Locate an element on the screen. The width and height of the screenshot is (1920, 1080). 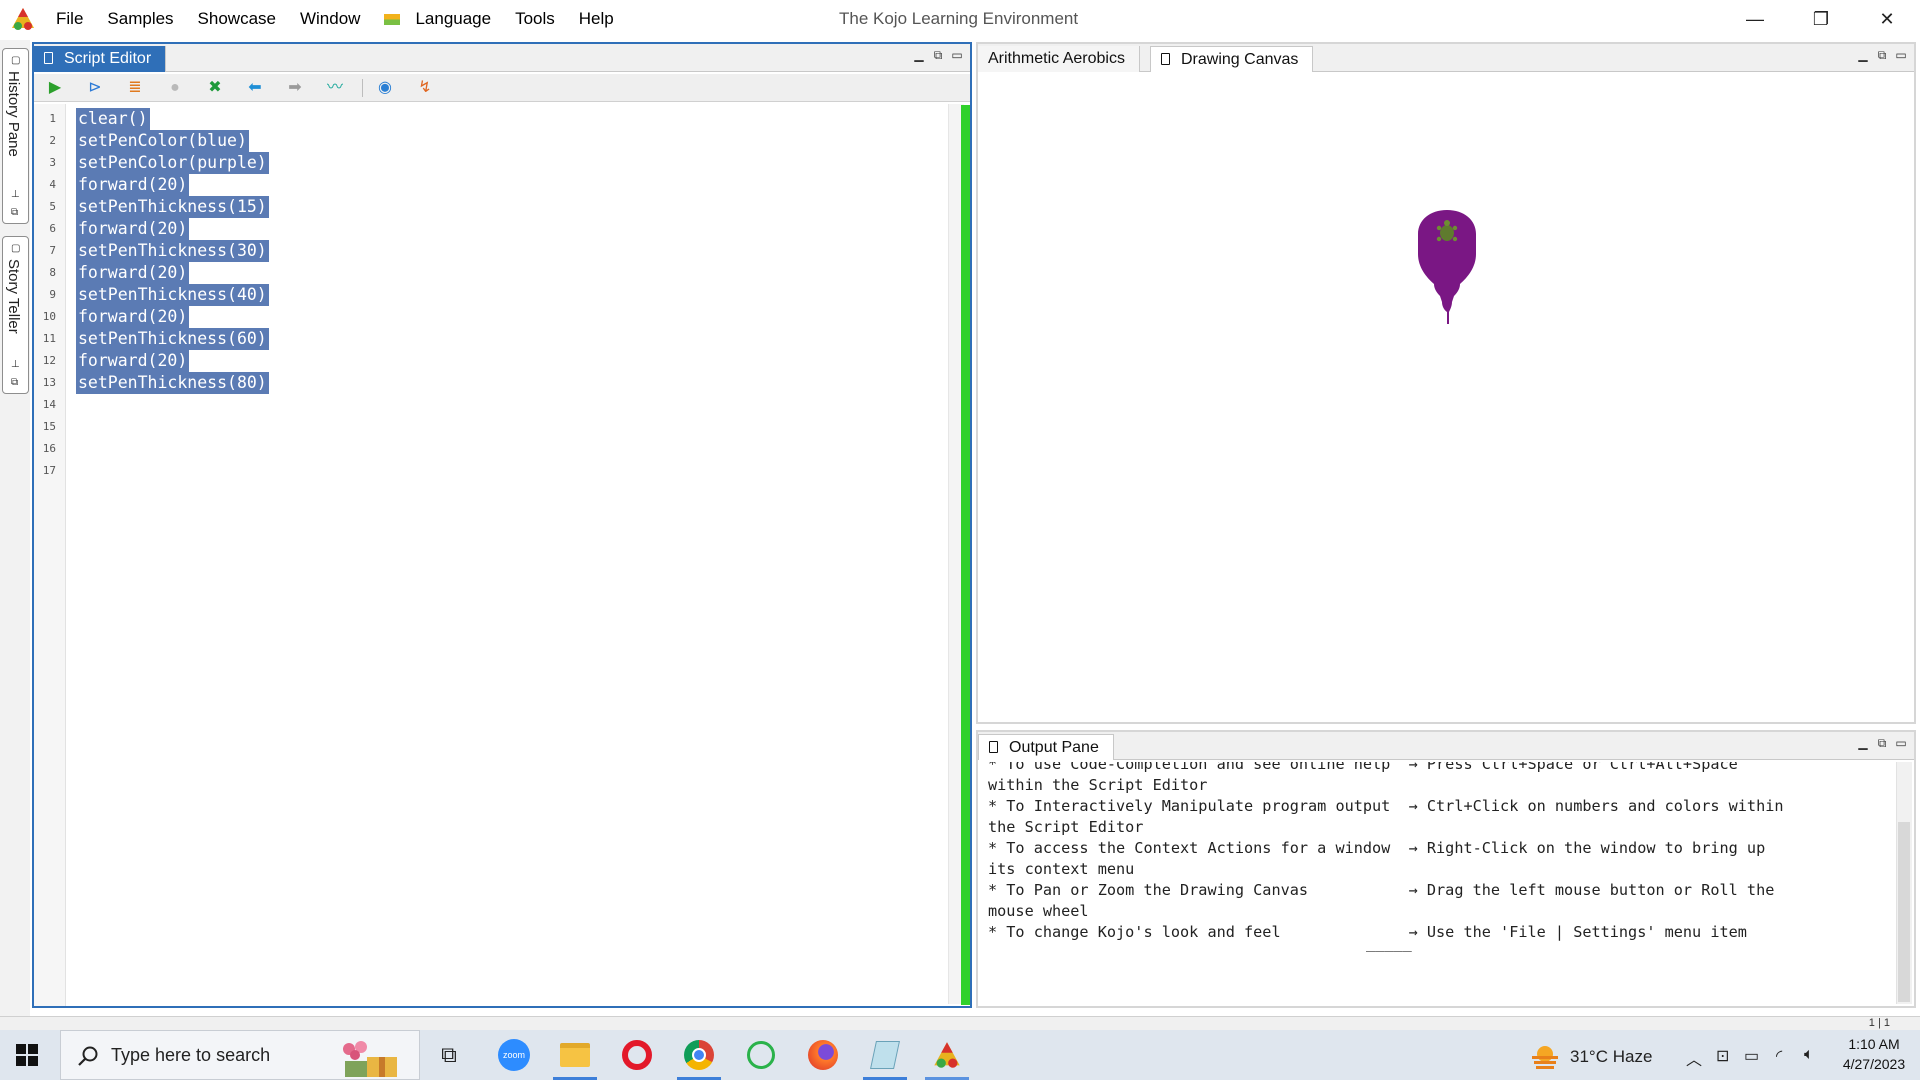
menu-window: Window is located at coordinates (330, 19).